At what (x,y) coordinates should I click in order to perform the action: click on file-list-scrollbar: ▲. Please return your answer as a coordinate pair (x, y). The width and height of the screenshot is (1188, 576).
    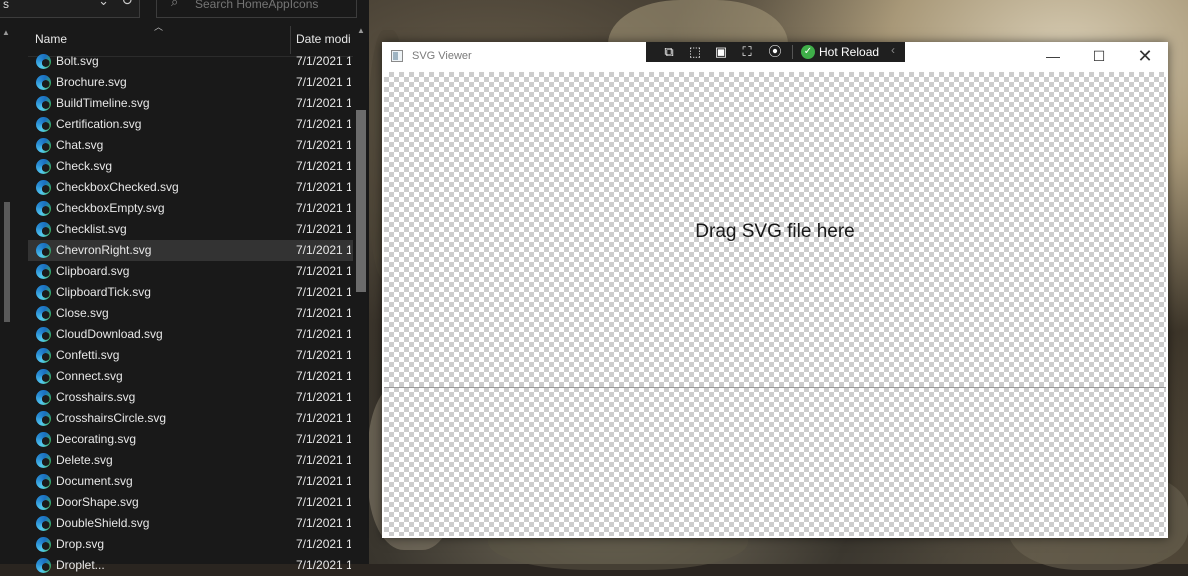
    Looking at the image, I should click on (361, 293).